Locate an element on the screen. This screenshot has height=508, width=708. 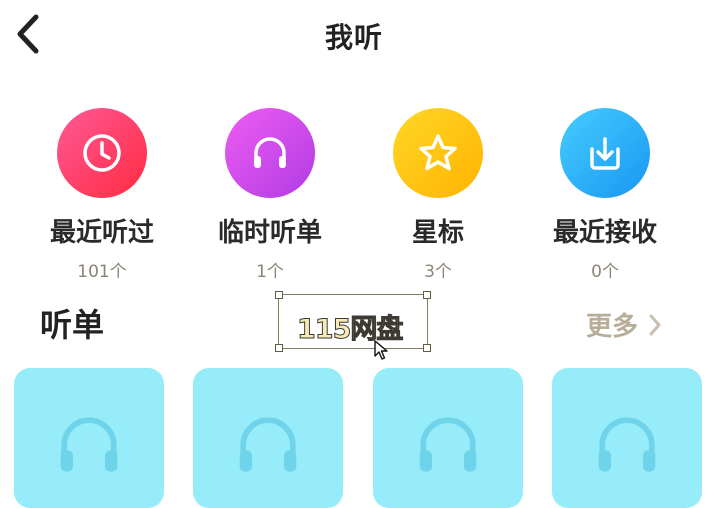
quick-entry-temp-playlist: 临时听单 1个 is located at coordinates (270, 195).